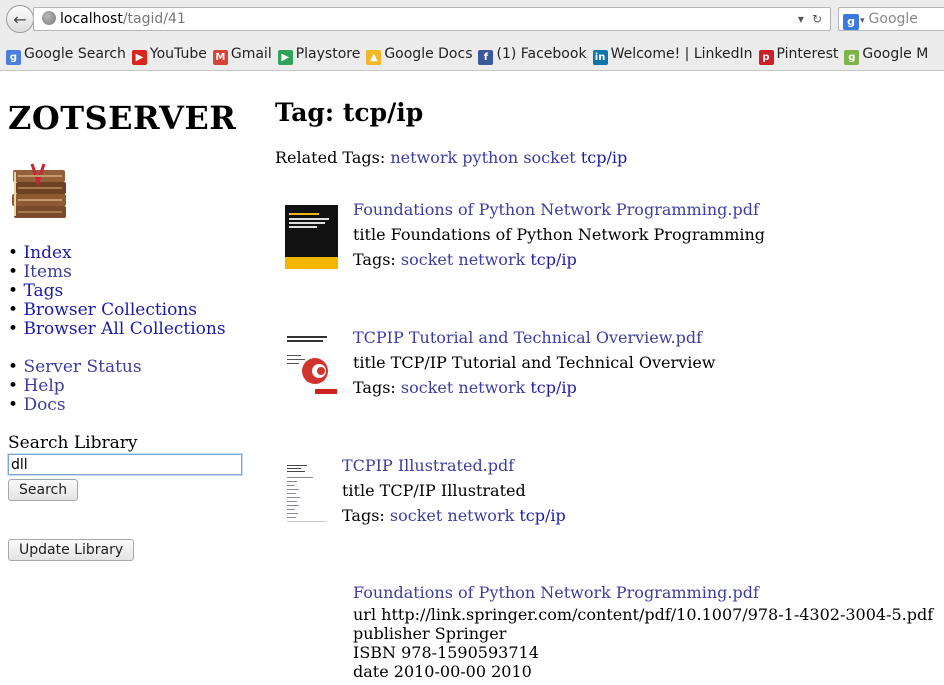 Image resolution: width=944 pixels, height=685 pixels. I want to click on nav-item-server-status: Server Status, so click(133, 367).